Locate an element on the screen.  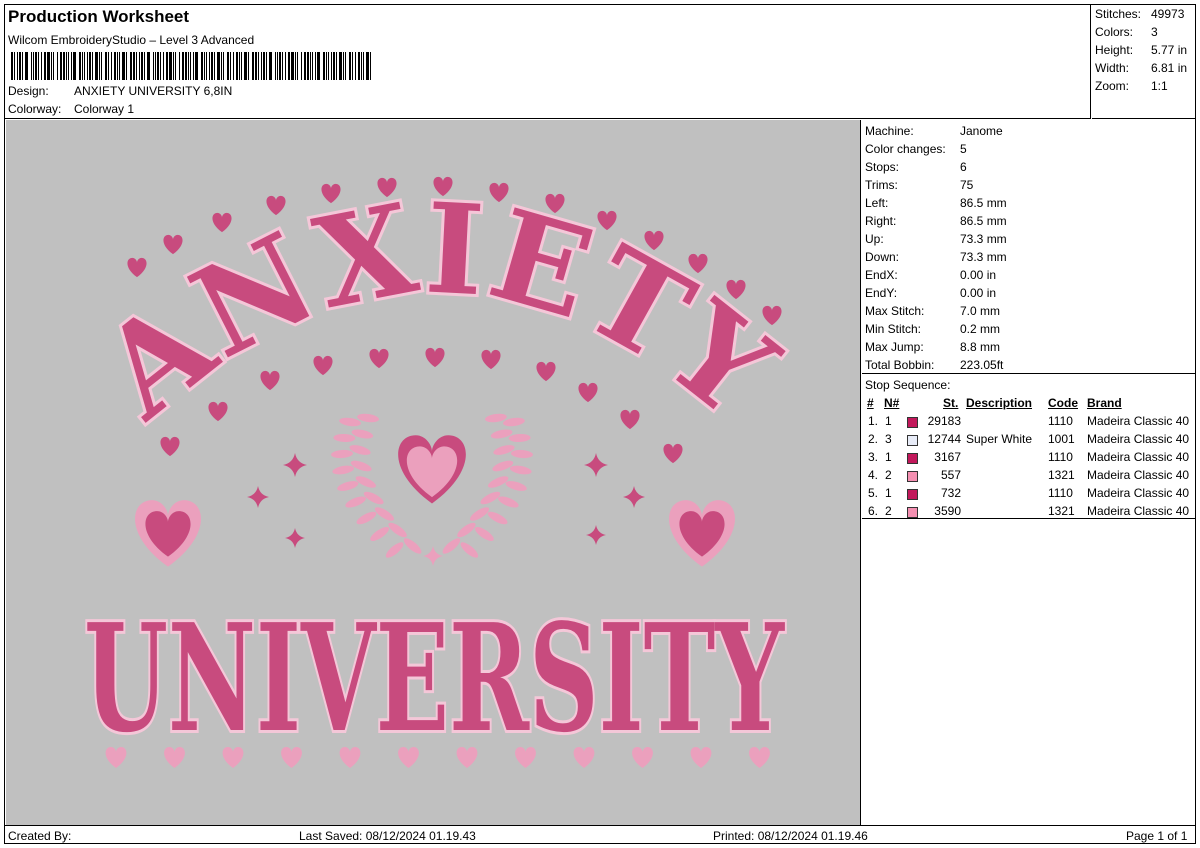
center-heart-icon is located at coordinates (432, 469).